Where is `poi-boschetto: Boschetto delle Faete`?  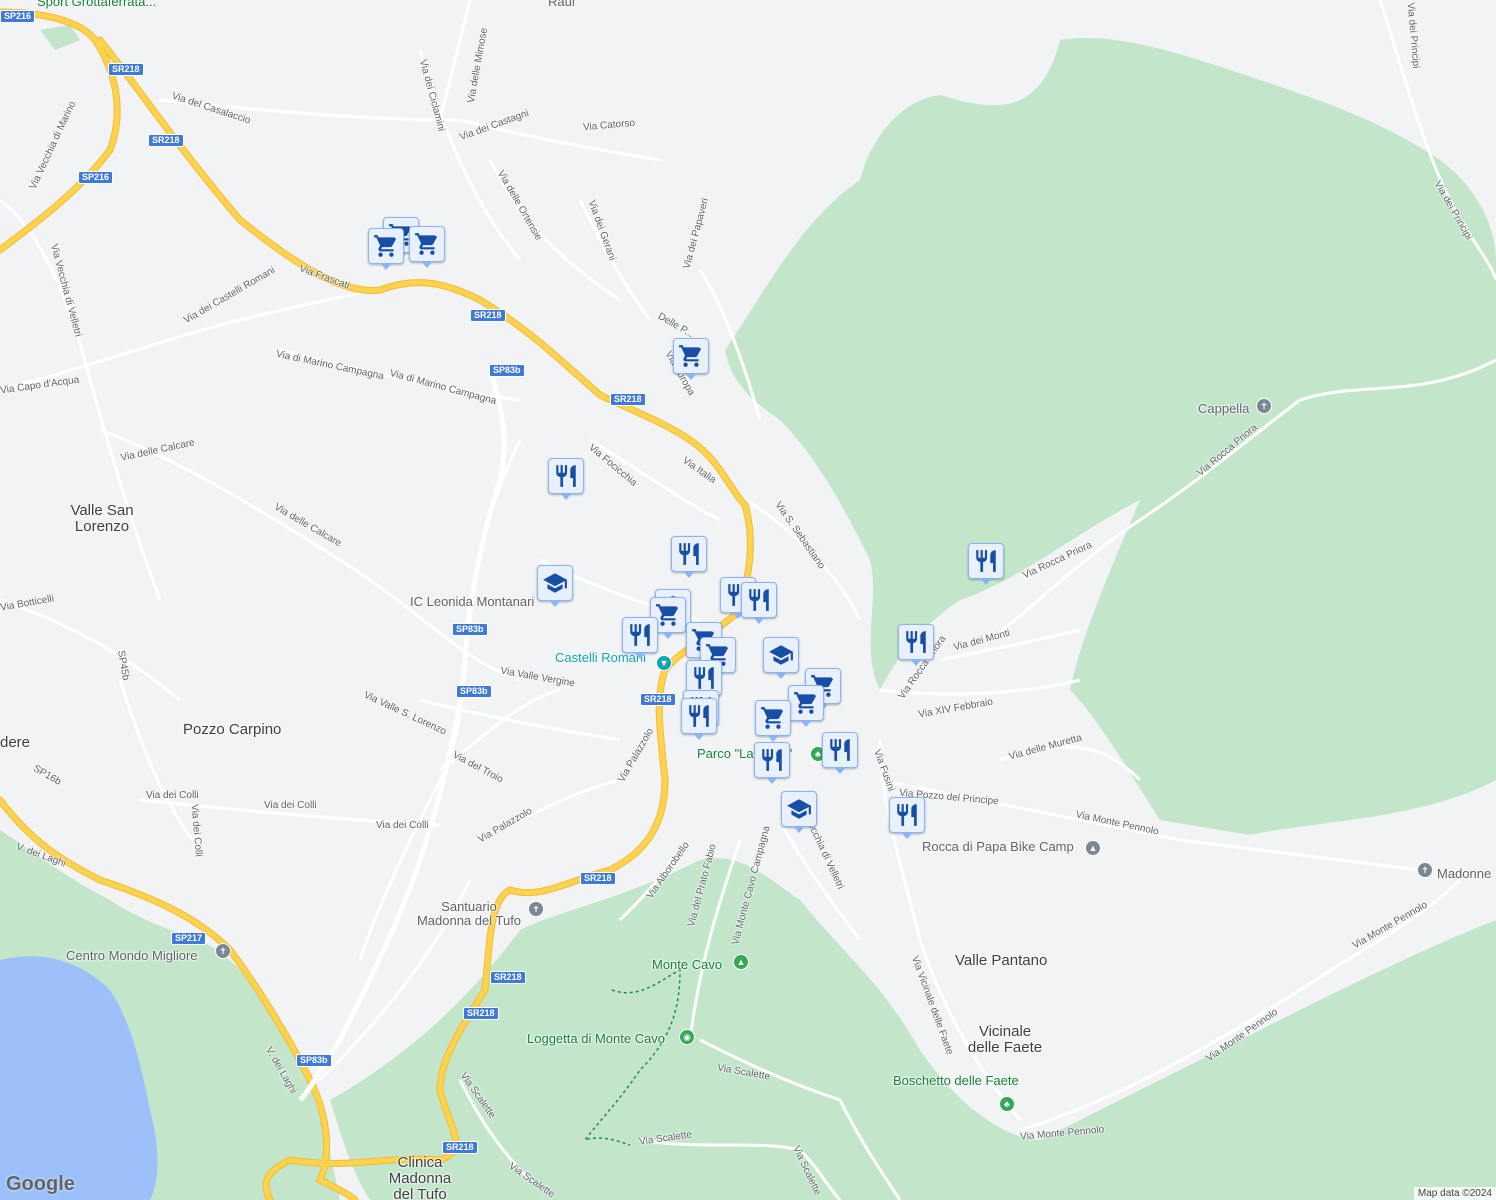
poi-boschetto: Boschetto delle Faete is located at coordinates (956, 1080).